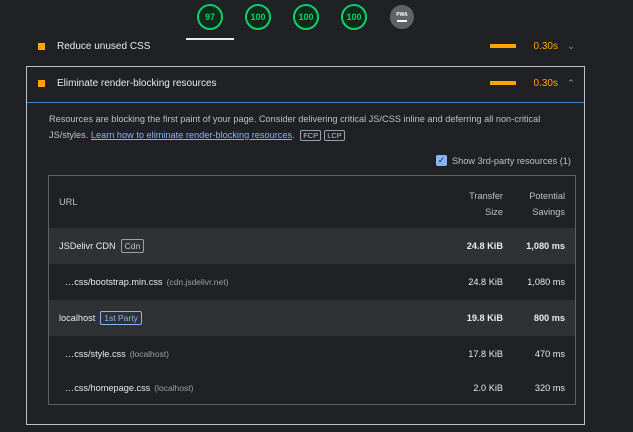 This screenshot has height=432, width=633. Describe the element at coordinates (210, 17) in the screenshot. I see `performance-score-gauge: 97` at that location.